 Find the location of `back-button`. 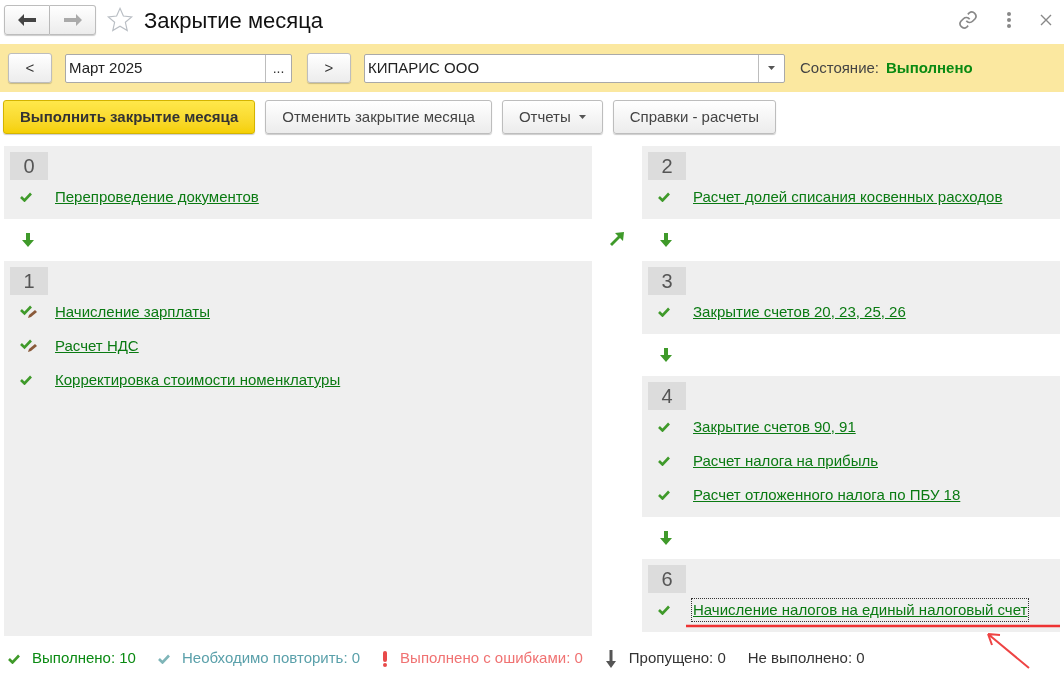

back-button is located at coordinates (27, 20).